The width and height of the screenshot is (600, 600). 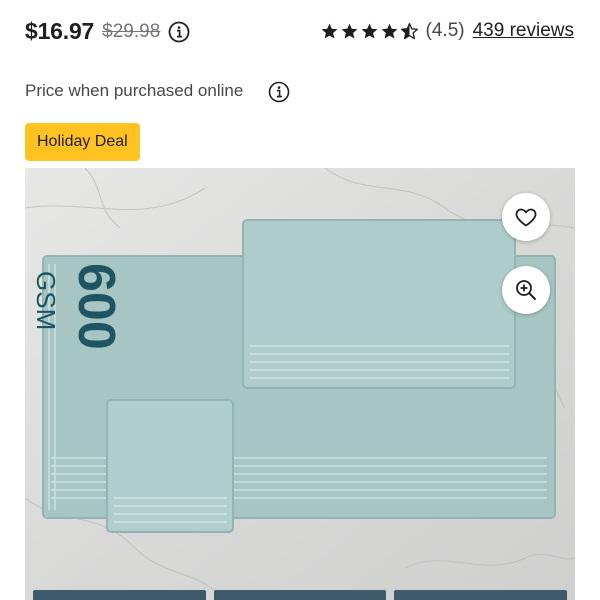 What do you see at coordinates (409, 30) in the screenshot?
I see `half-star-icon` at bounding box center [409, 30].